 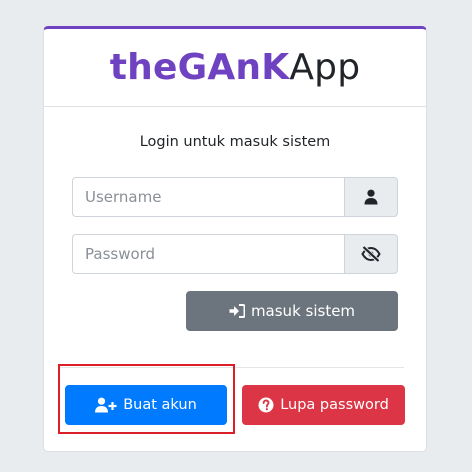 I want to click on question-circle-icon, so click(x=266, y=405).